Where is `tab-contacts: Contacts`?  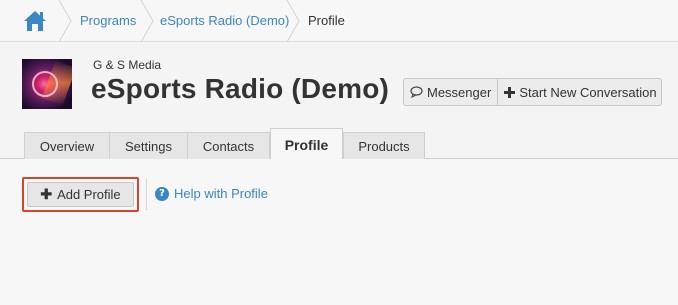
tab-contacts: Contacts is located at coordinates (228, 145).